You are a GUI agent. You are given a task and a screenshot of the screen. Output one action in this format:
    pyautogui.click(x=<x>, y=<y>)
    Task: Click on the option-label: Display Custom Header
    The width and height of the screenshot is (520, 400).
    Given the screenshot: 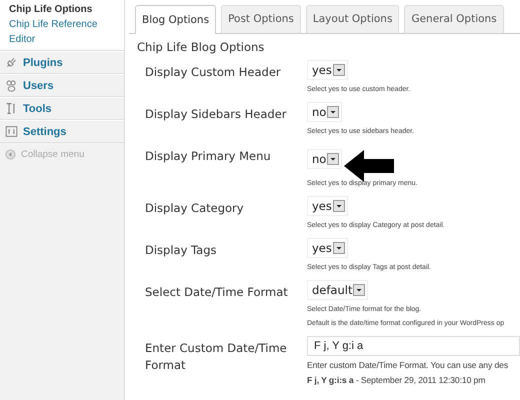 What is the action you would take?
    pyautogui.click(x=213, y=72)
    